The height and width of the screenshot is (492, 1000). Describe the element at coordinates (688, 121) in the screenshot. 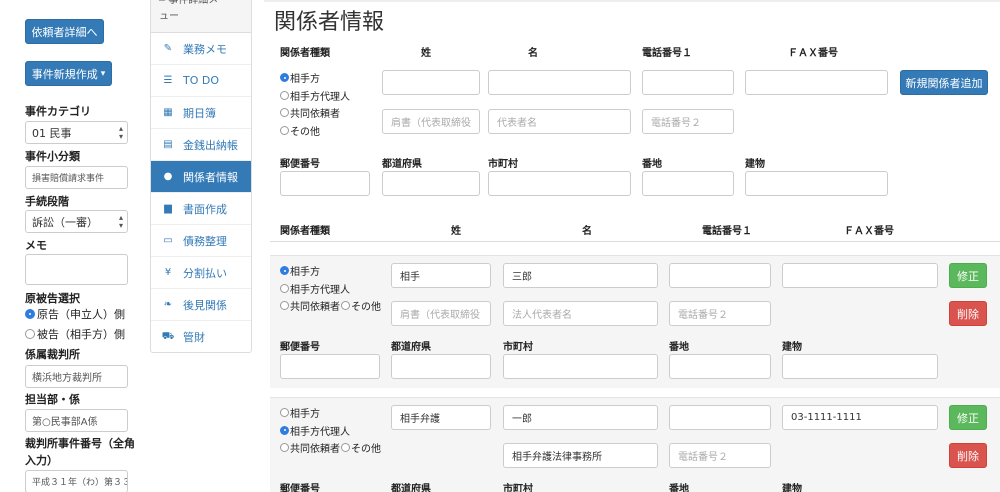

I see `new-phone2-input: 電話番号２` at that location.